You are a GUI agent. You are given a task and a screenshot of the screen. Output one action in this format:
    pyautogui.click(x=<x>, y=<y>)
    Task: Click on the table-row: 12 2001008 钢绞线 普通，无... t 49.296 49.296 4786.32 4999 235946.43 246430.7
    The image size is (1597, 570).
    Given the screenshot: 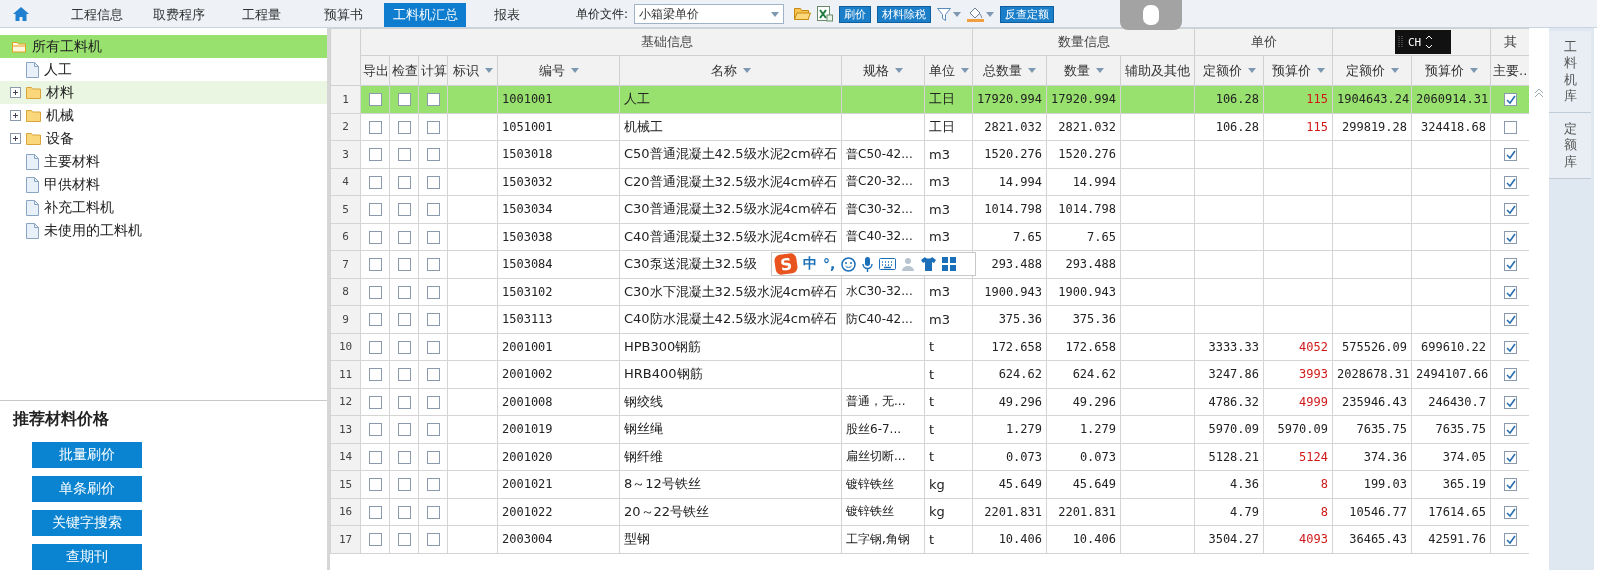 What is the action you would take?
    pyautogui.click(x=929, y=402)
    